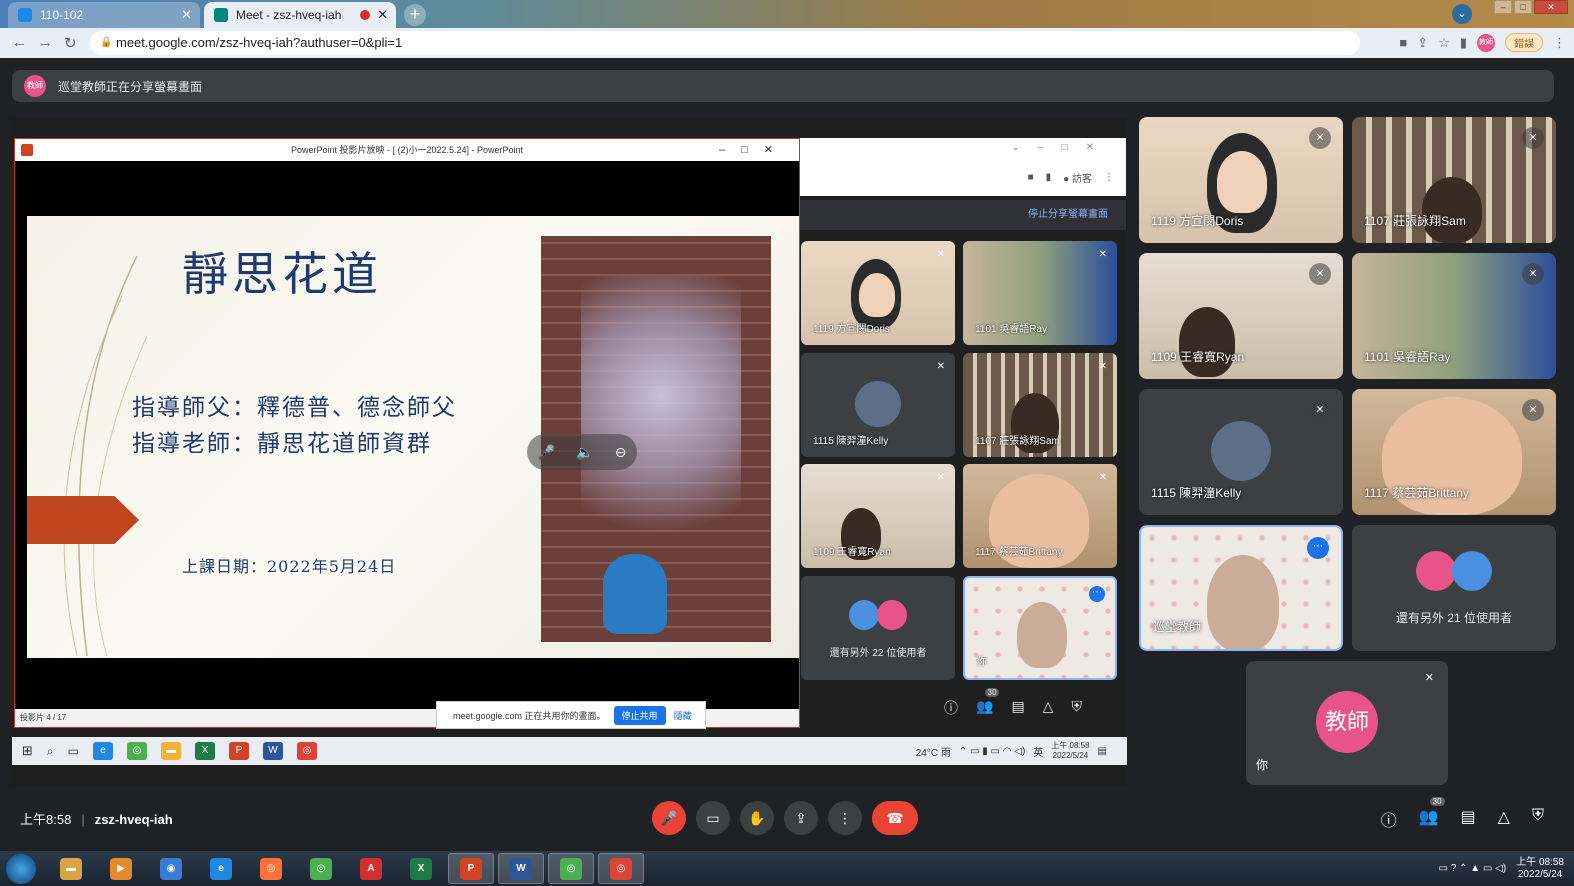 The width and height of the screenshot is (1574, 886). What do you see at coordinates (1559, 43) in the screenshot?
I see `menu-icon: ⋮` at bounding box center [1559, 43].